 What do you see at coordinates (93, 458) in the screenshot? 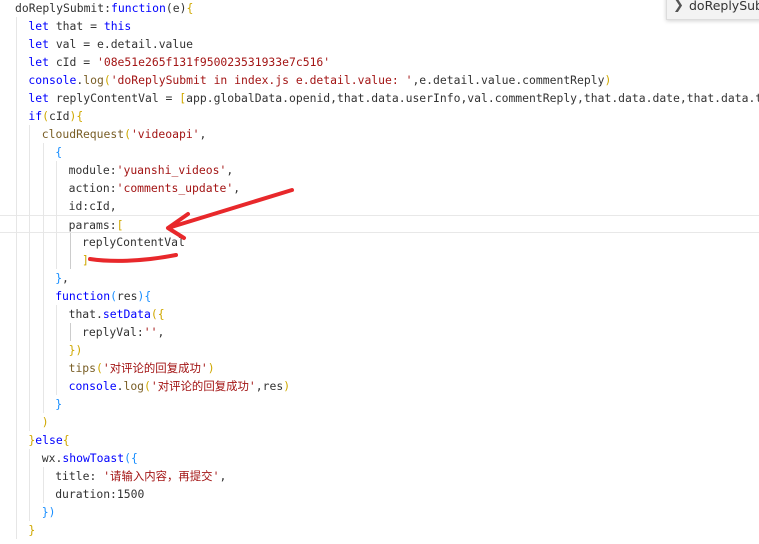
I see `code-token: showToast` at bounding box center [93, 458].